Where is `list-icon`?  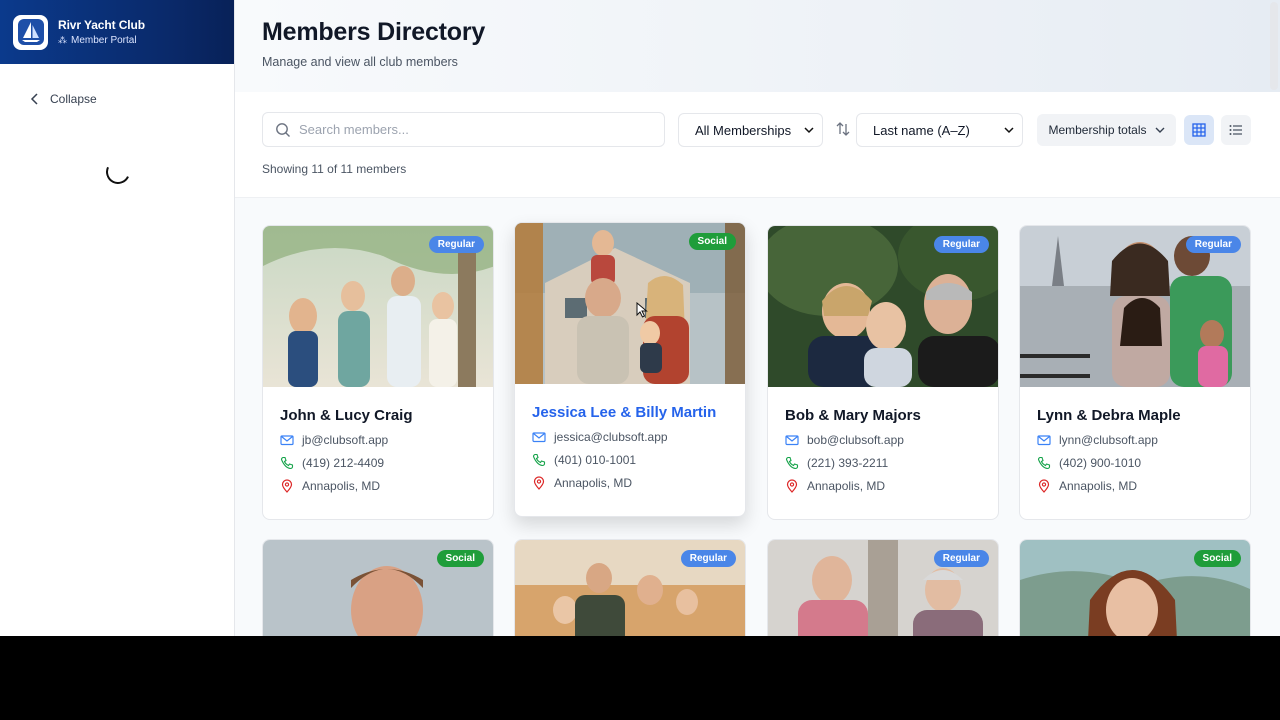 list-icon is located at coordinates (1235, 130).